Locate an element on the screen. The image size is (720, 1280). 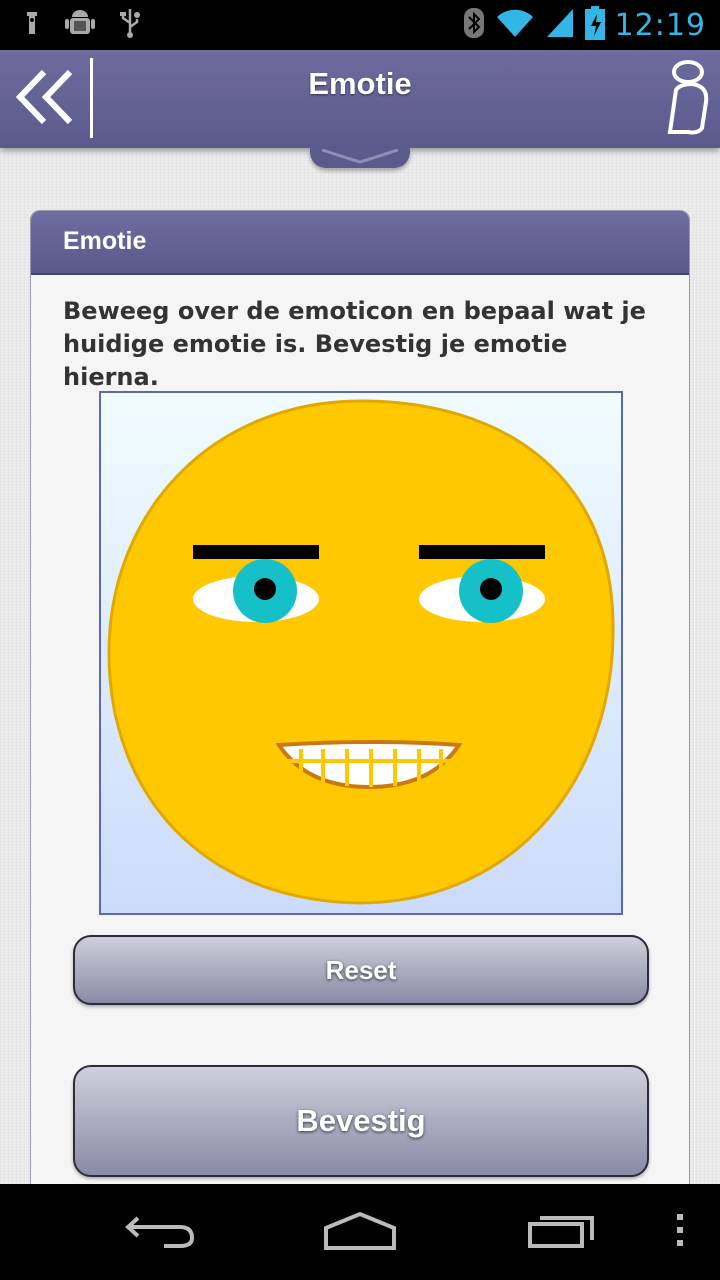
nav-home-button is located at coordinates (360, 1232).